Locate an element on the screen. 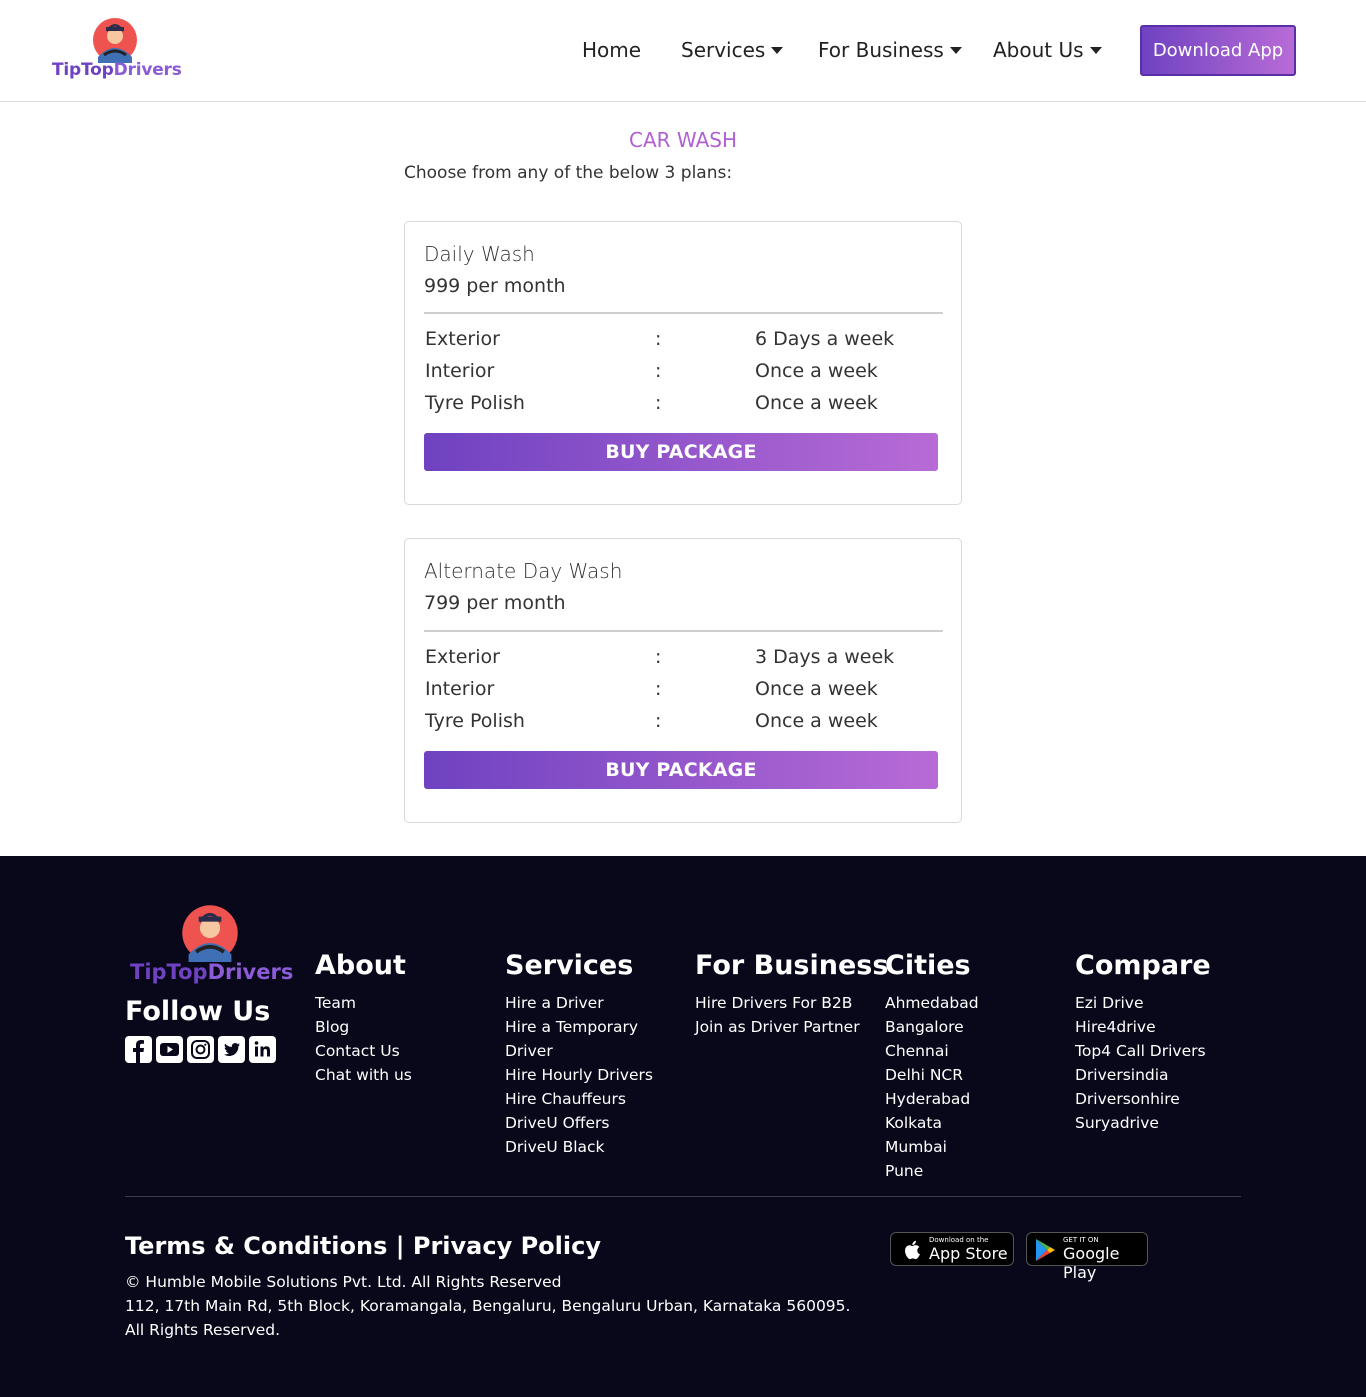 Image resolution: width=1366 pixels, height=1397 pixels. footer-link: Join as Driver Partner is located at coordinates (791, 1027).